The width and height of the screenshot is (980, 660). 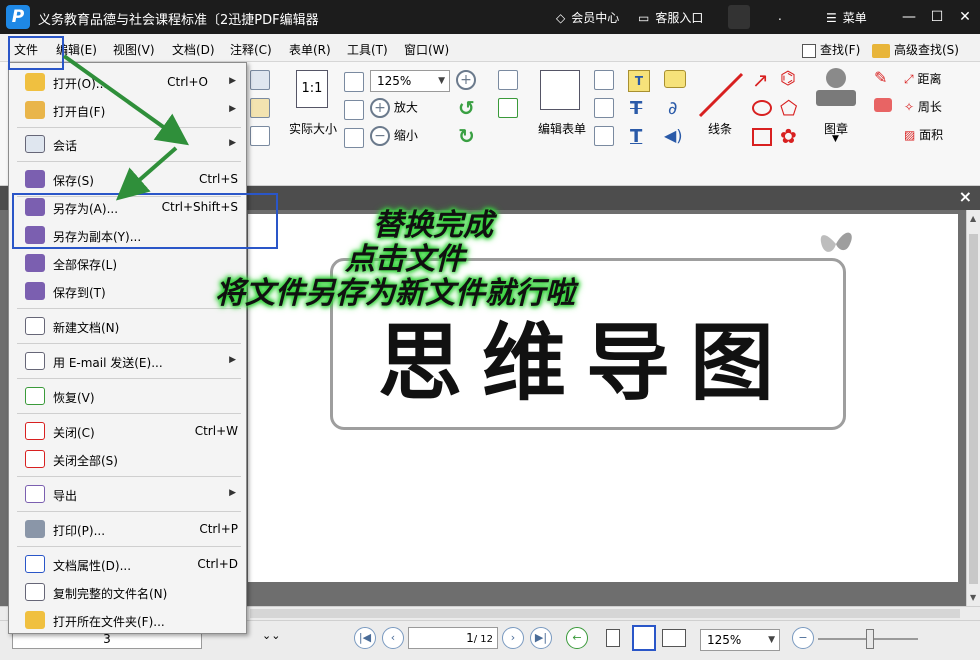 What do you see at coordinates (312, 89) in the screenshot?
I see `actual-size-icon: 1:1` at bounding box center [312, 89].